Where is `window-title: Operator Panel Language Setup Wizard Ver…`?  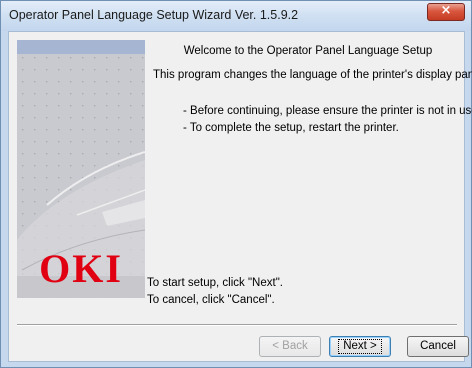
window-title: Operator Panel Language Setup Wizard Ver… is located at coordinates (154, 15).